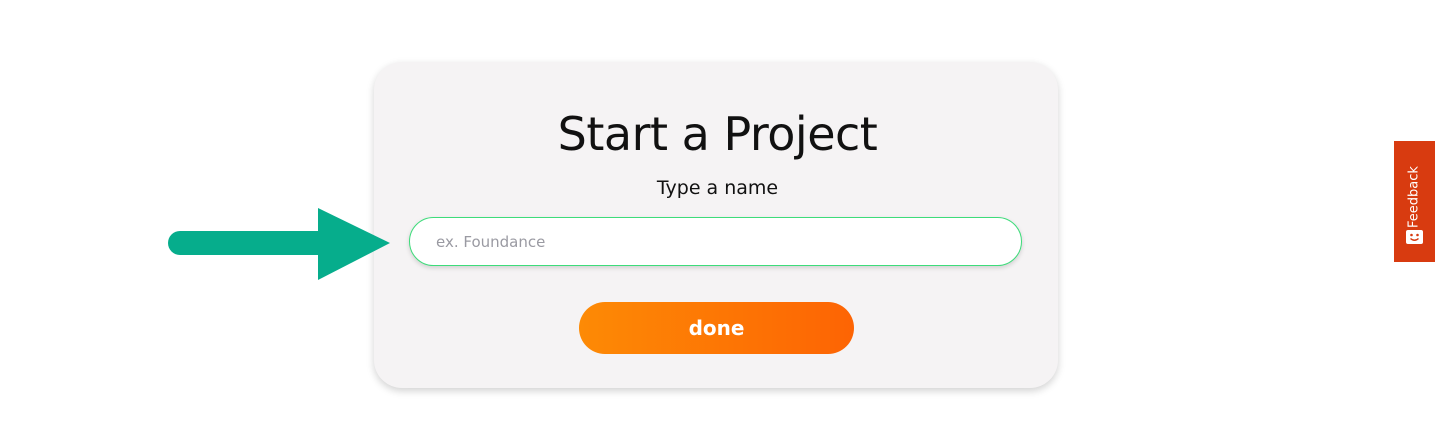  I want to click on feedback-tab: Feedback, so click(1414, 201).